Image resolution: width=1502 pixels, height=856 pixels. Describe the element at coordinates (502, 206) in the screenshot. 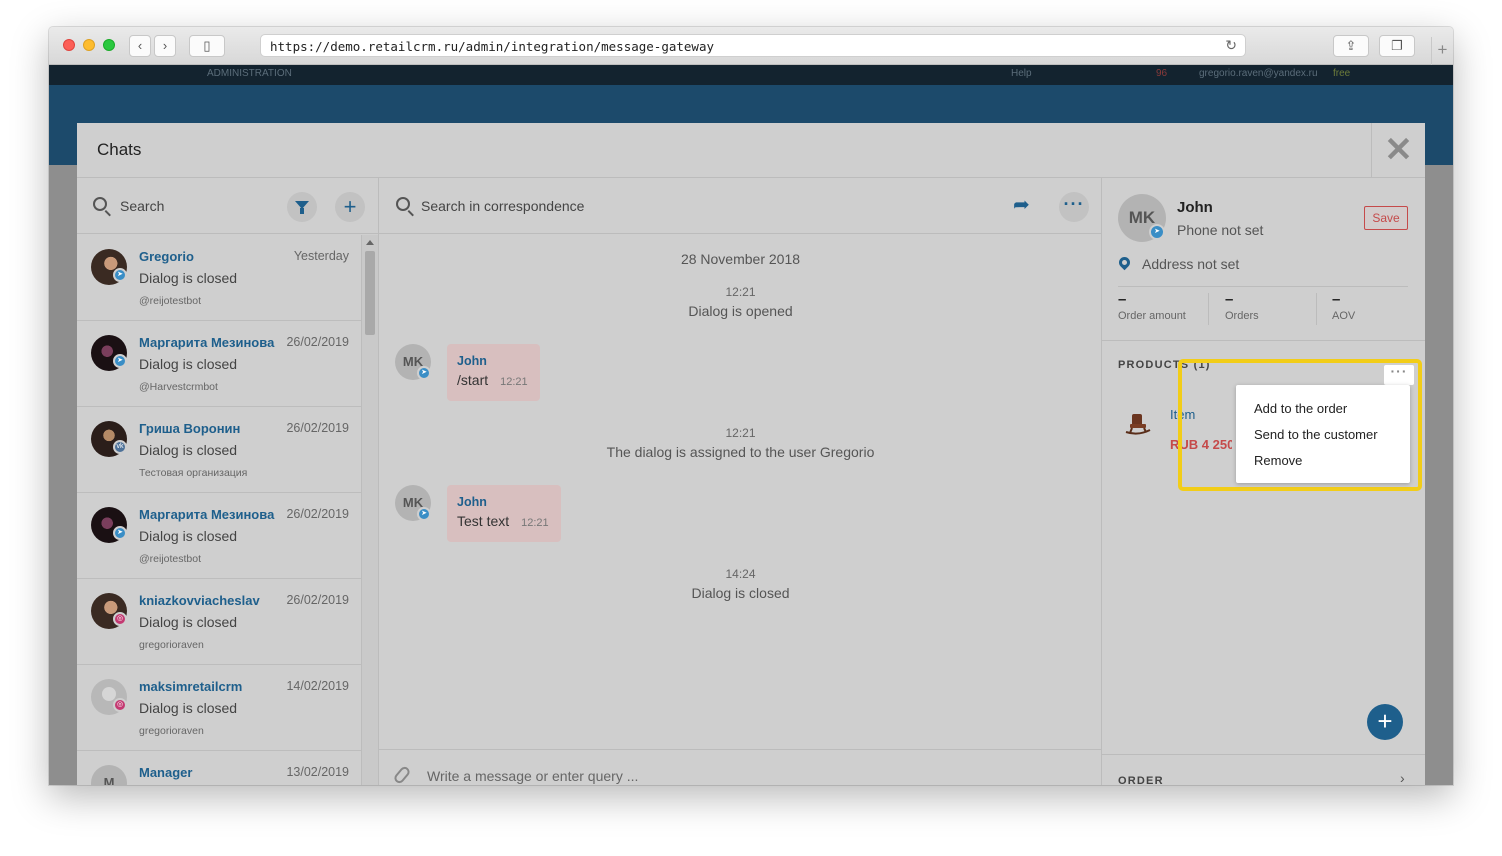

I see `correspondence-search-input: Search in correspondence` at that location.